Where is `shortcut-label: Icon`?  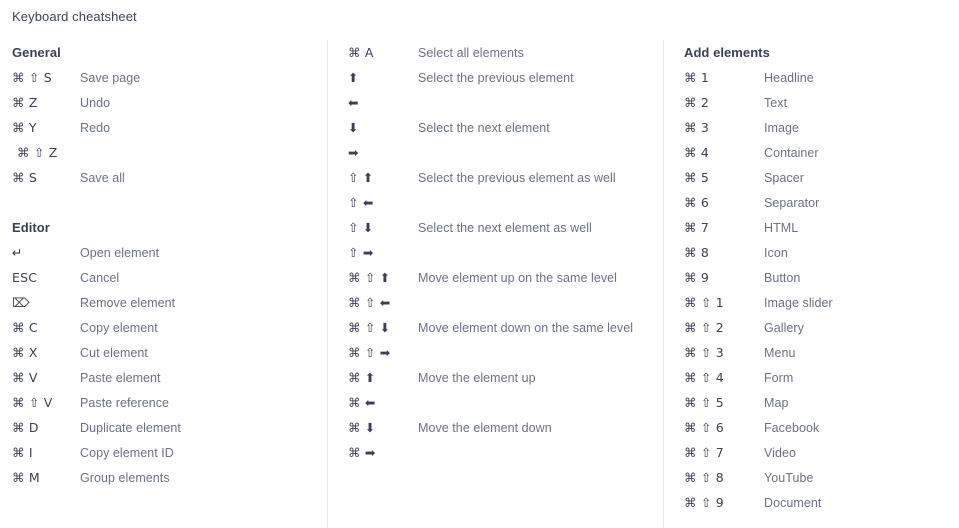
shortcut-label: Icon is located at coordinates (776, 253).